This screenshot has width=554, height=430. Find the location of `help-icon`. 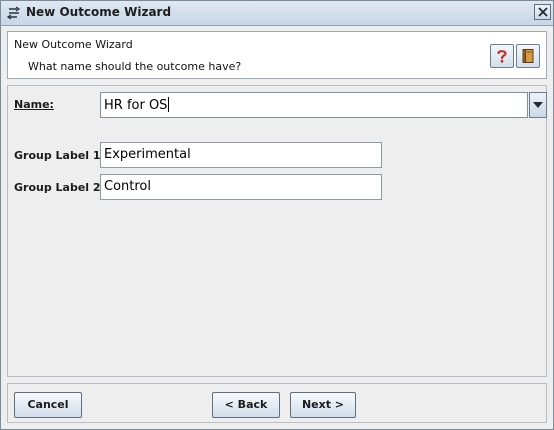

help-icon is located at coordinates (502, 56).